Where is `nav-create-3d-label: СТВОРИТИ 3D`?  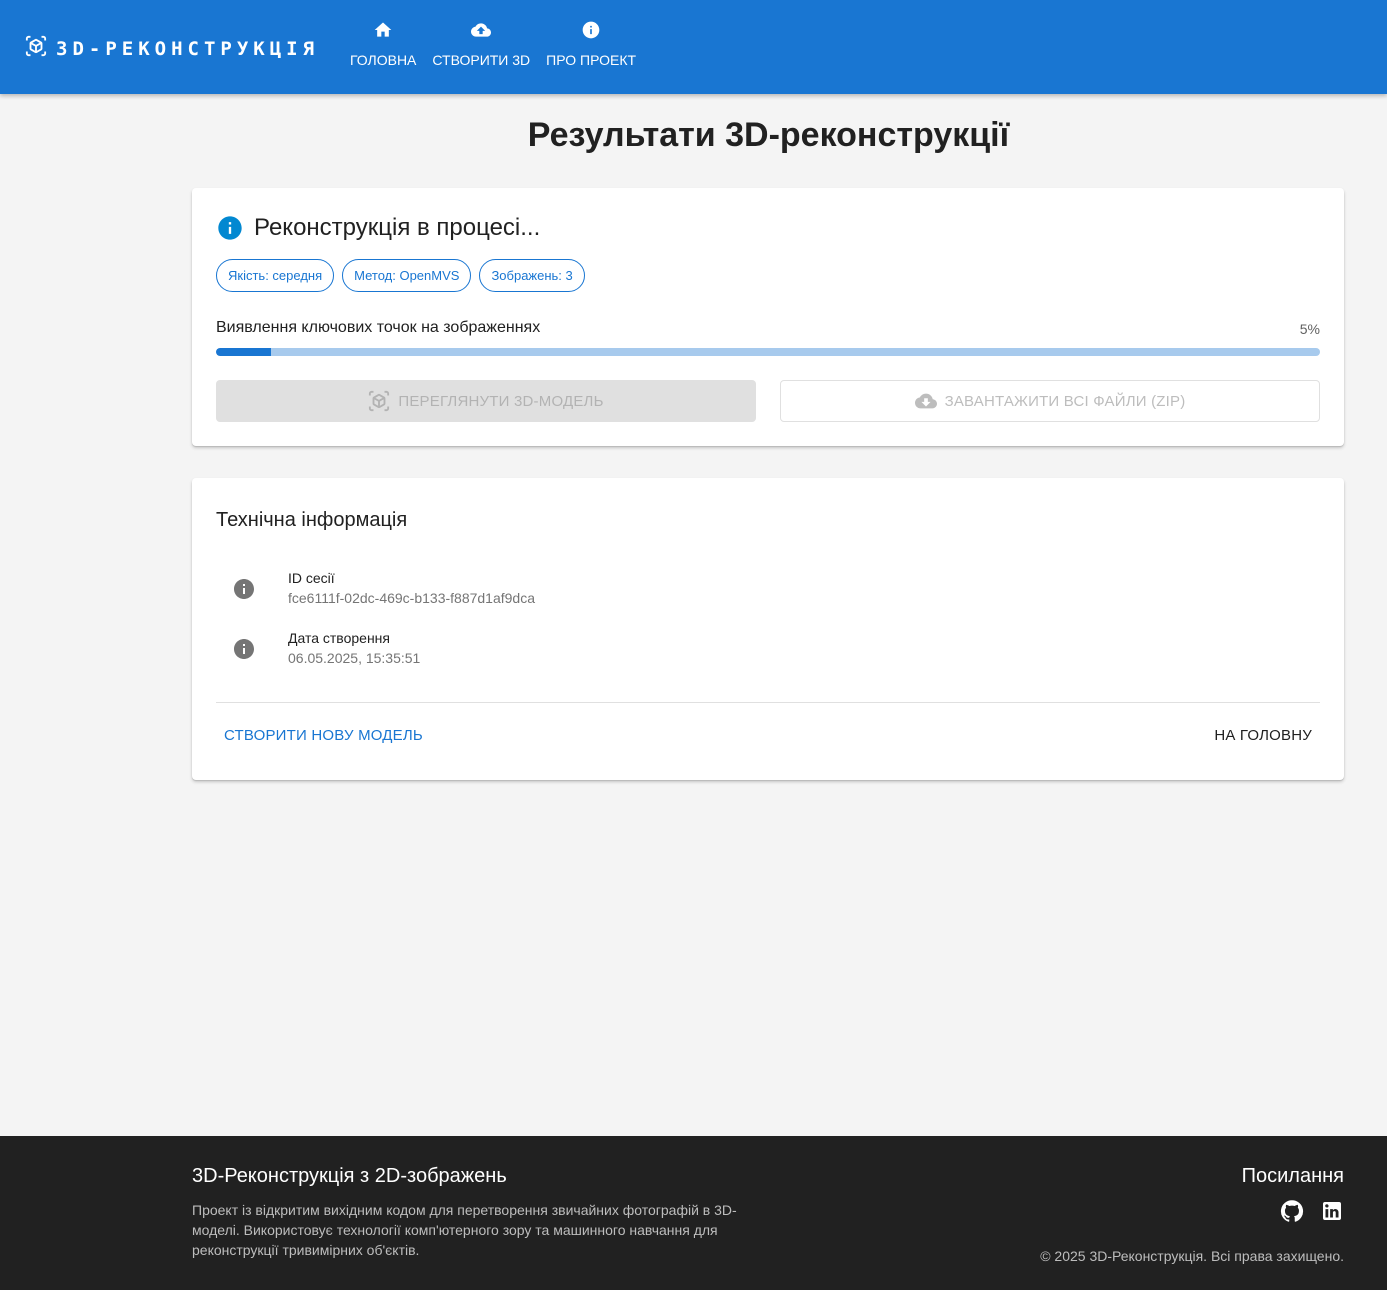 nav-create-3d-label: СТВОРИТИ 3D is located at coordinates (481, 60).